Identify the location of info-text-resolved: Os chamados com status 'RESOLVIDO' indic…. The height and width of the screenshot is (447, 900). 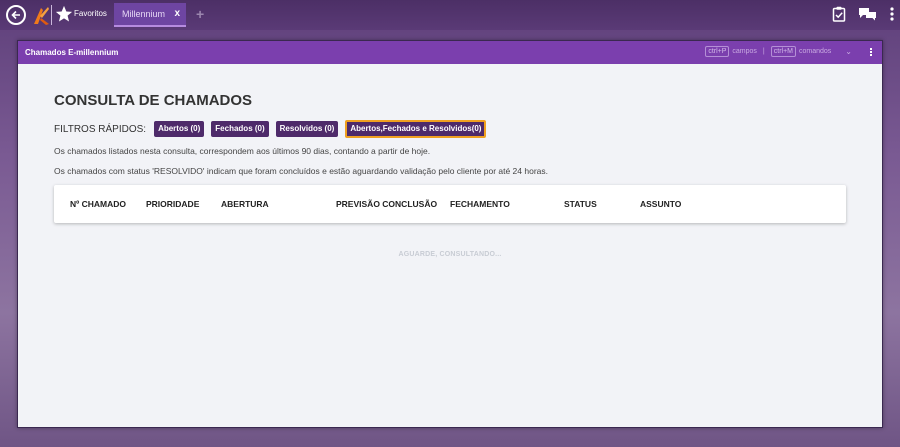
(301, 171).